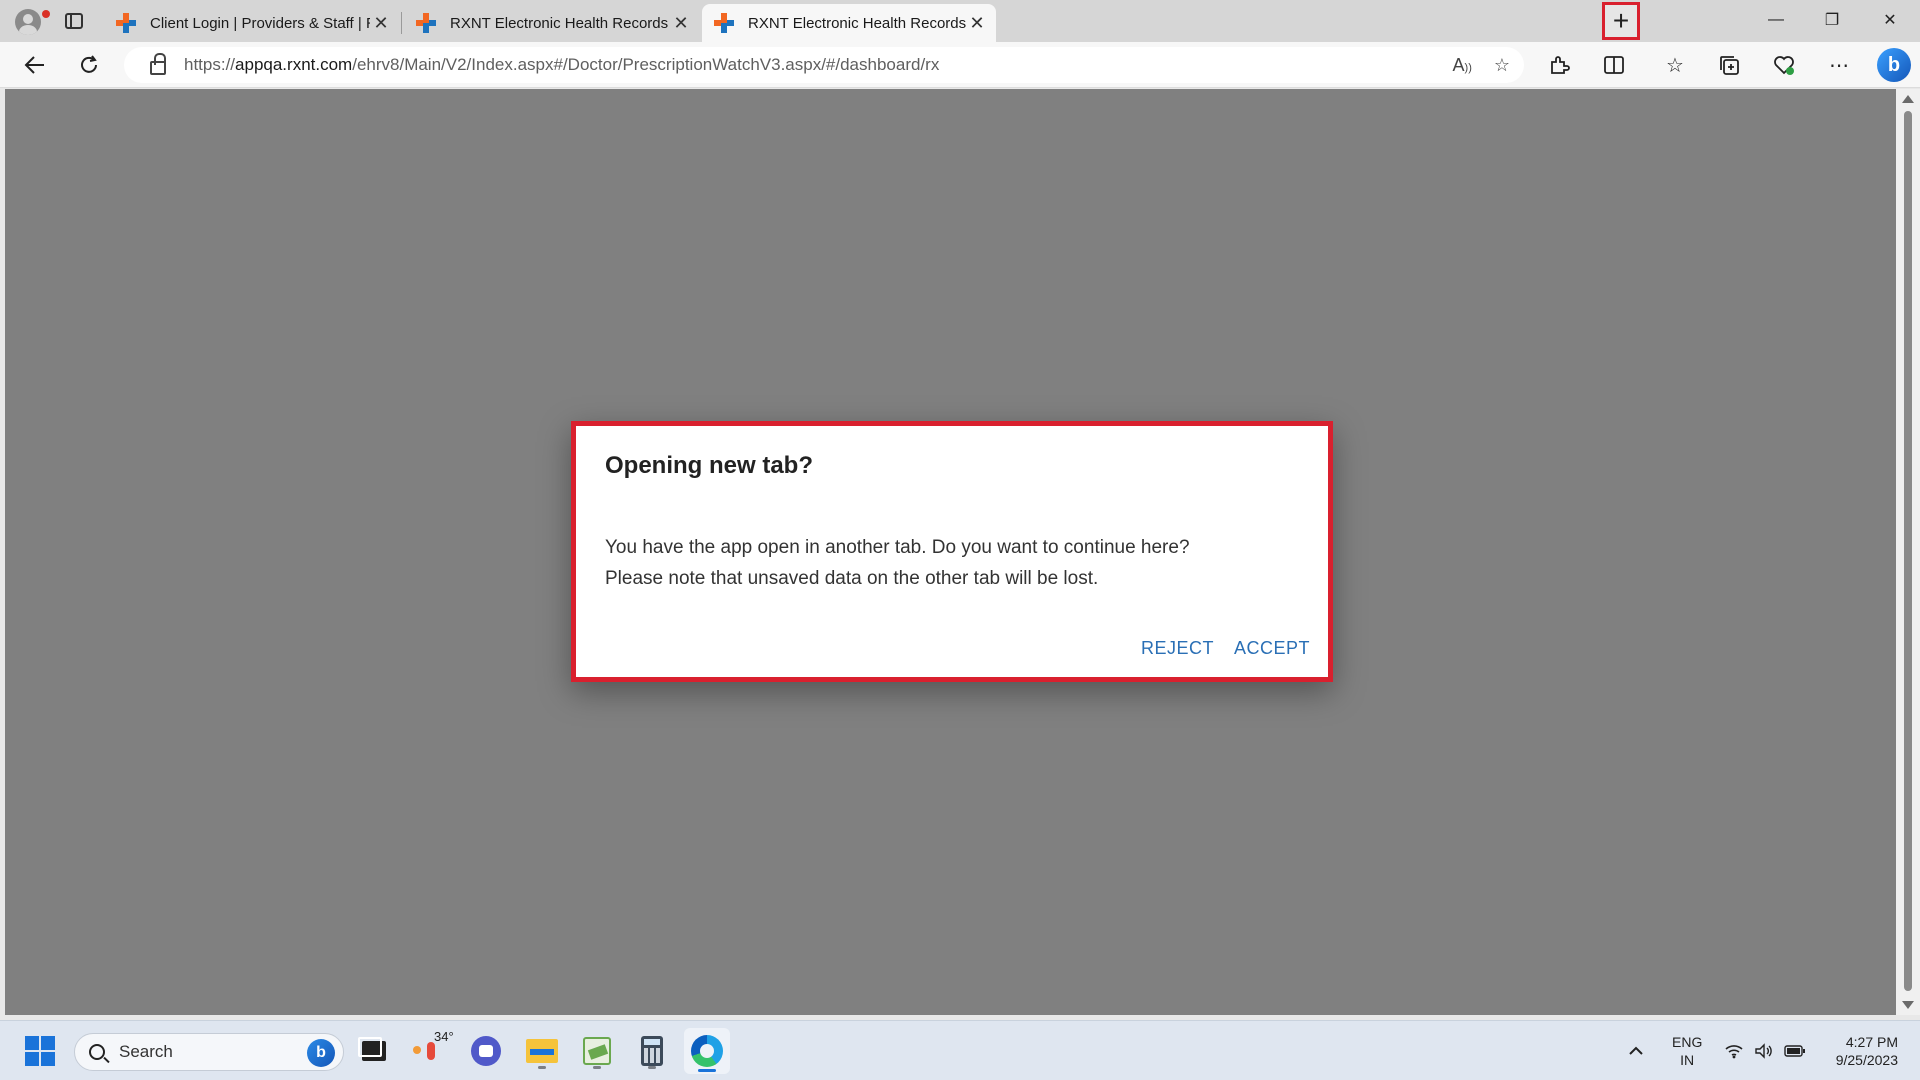 The height and width of the screenshot is (1080, 1920). I want to click on search-icon, so click(97, 1052).